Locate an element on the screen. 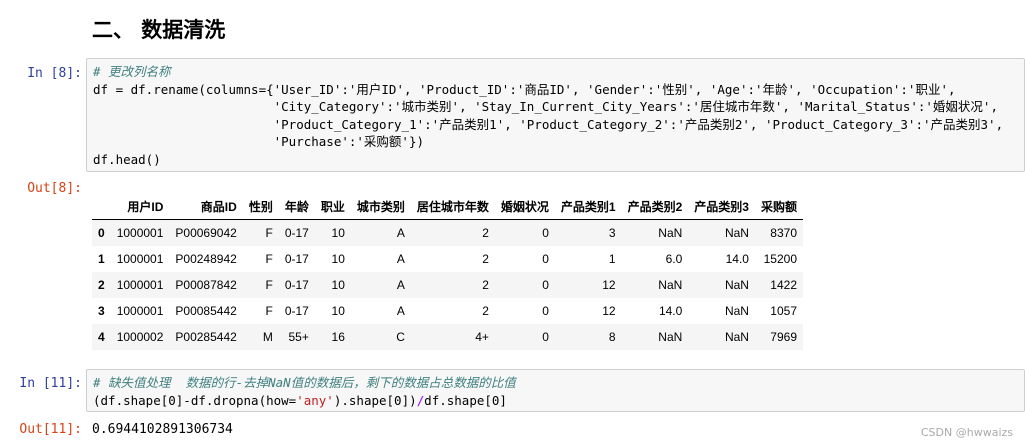 This screenshot has width=1025, height=447. row-index: 3 is located at coordinates (101, 311).